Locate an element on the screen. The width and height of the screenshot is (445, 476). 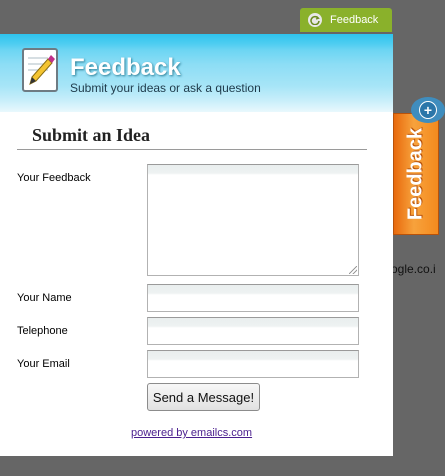
section-title: Submit an Idea is located at coordinates (91, 135).